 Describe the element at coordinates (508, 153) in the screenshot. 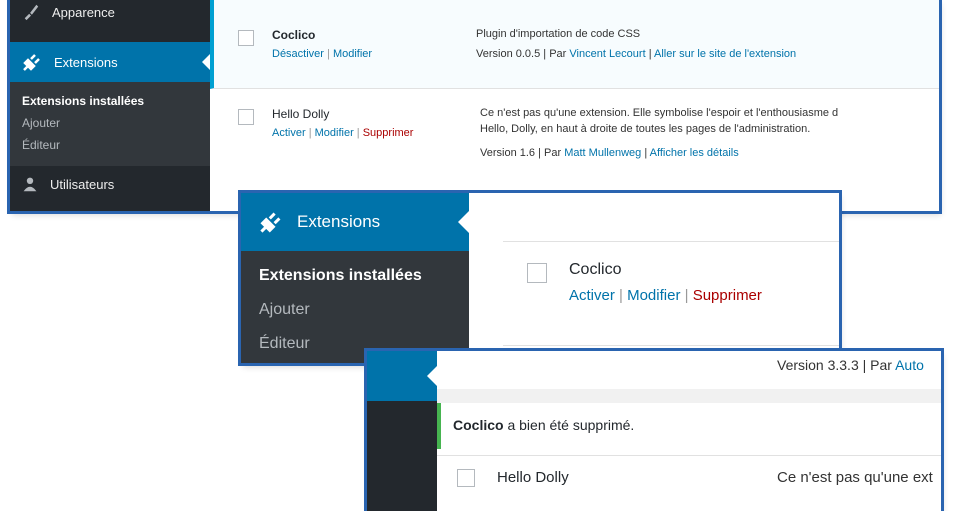

I see `plugin-version: Version 1.6` at that location.